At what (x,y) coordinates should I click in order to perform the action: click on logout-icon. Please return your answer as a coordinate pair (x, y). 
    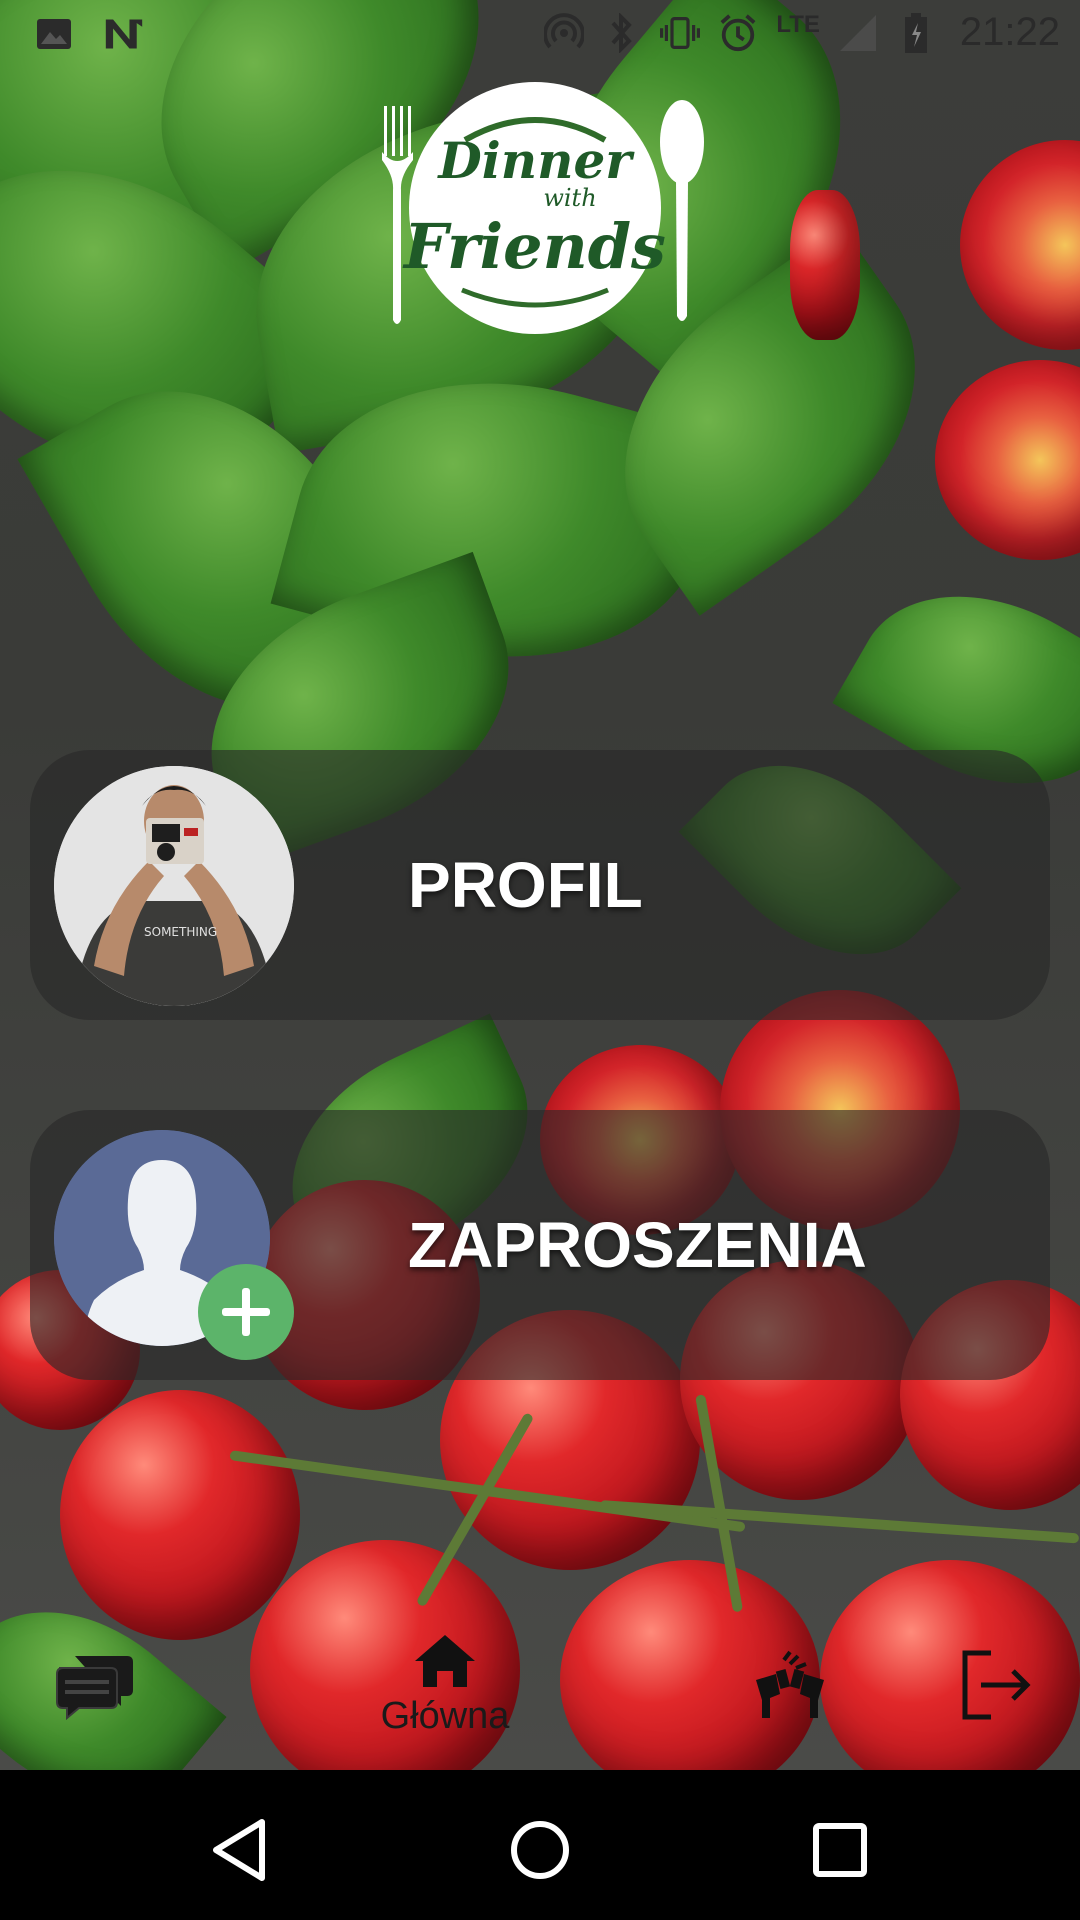
    Looking at the image, I should click on (996, 1685).